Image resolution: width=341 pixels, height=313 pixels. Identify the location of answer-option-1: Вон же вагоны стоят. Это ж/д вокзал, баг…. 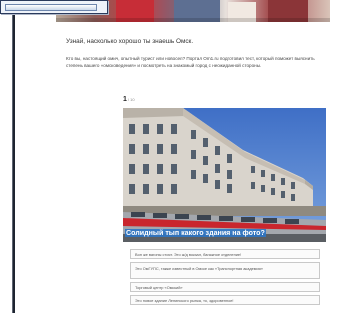
(225, 254).